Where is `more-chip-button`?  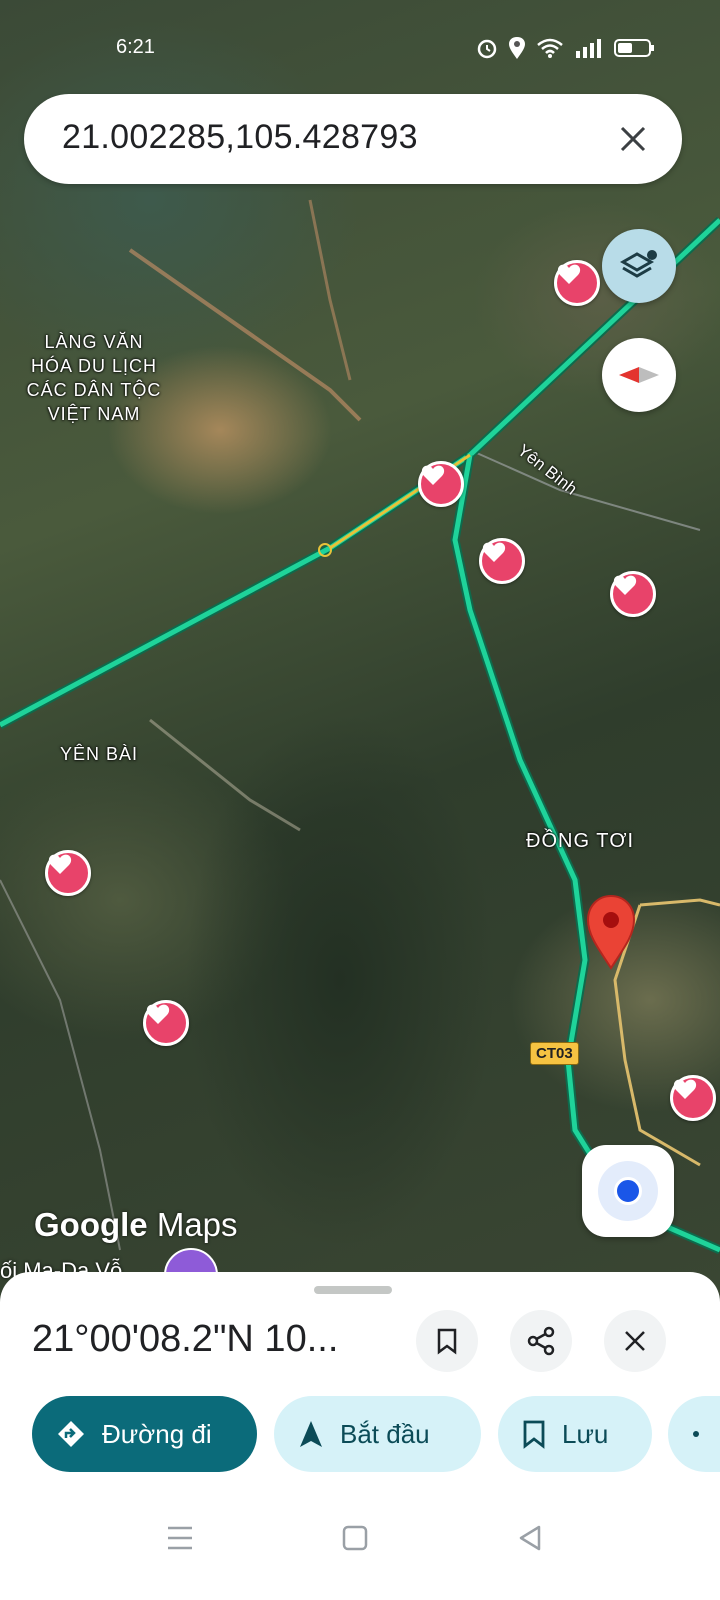 more-chip-button is located at coordinates (694, 1434).